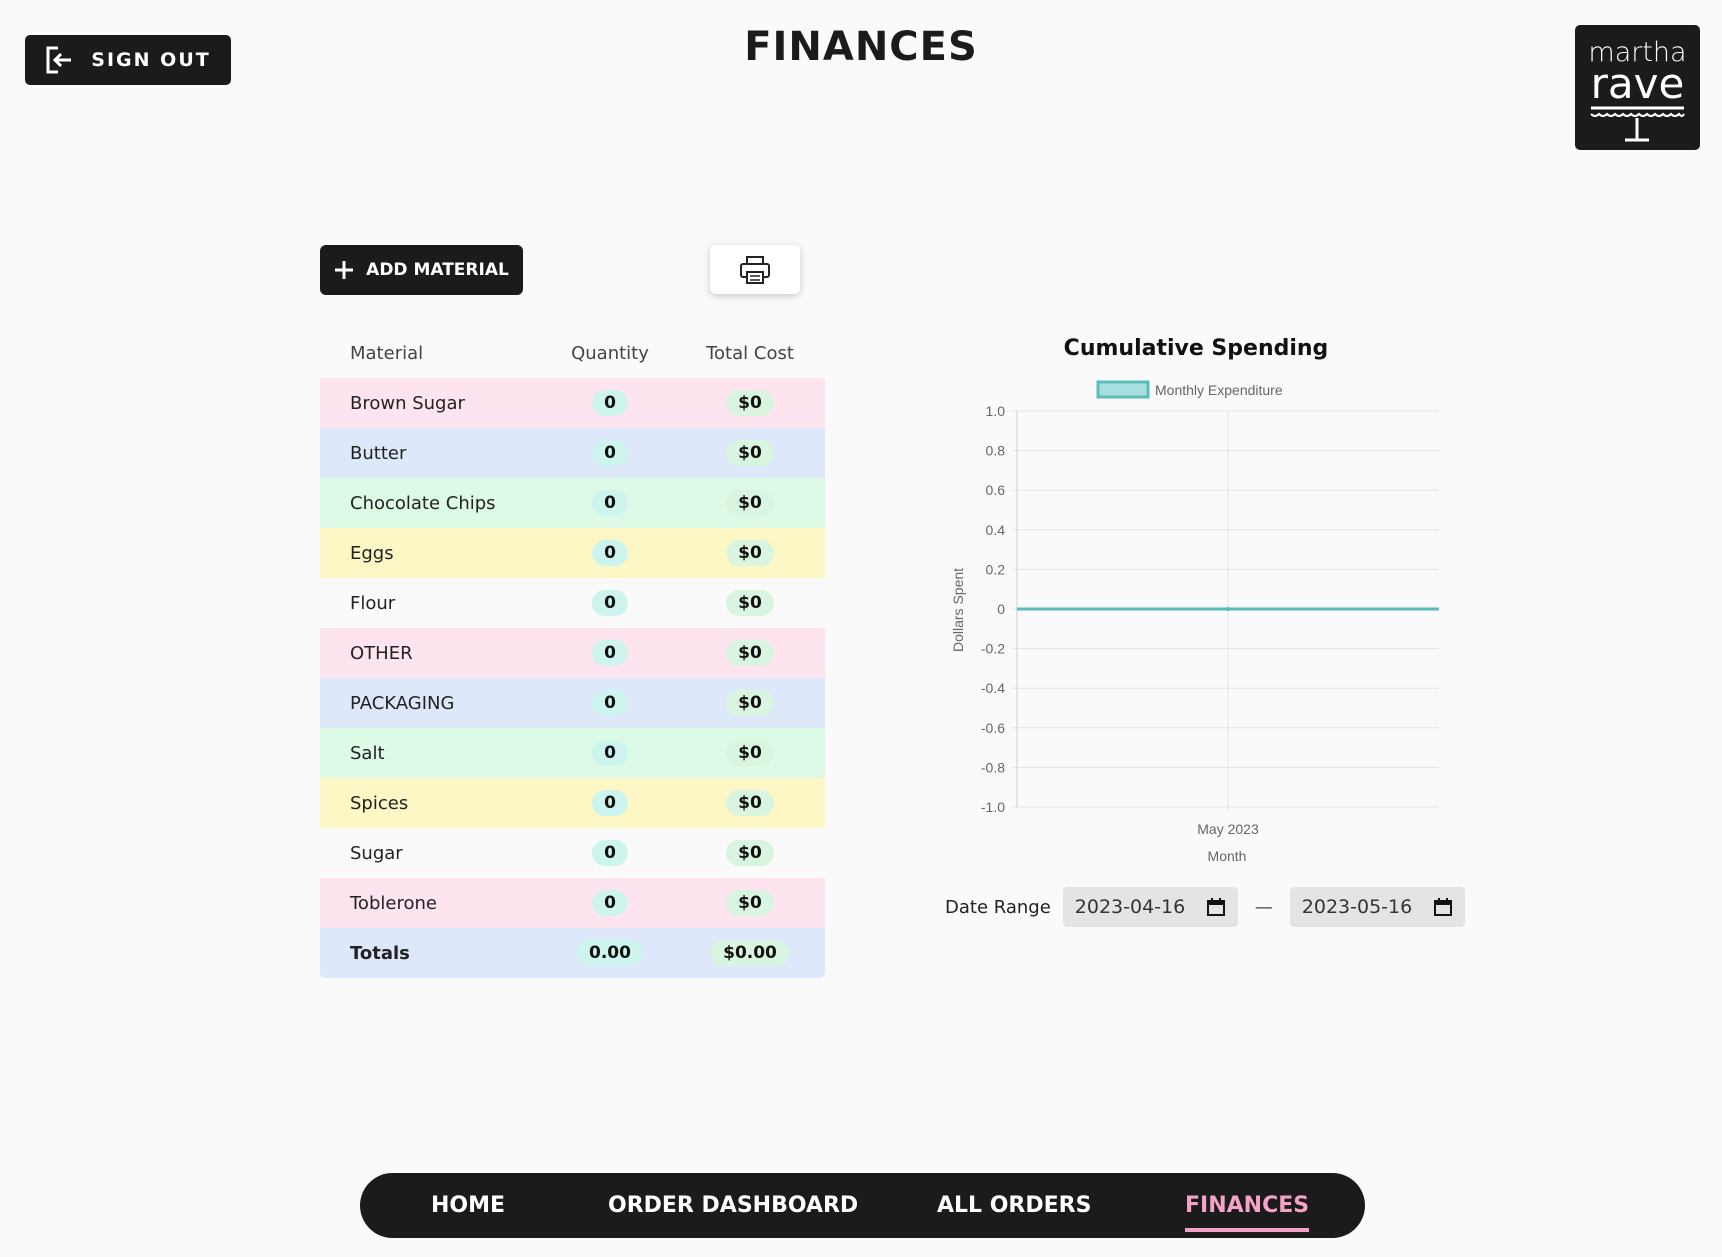 The width and height of the screenshot is (1722, 1257). I want to click on table-row: Eggs 0 $0, so click(572, 553).